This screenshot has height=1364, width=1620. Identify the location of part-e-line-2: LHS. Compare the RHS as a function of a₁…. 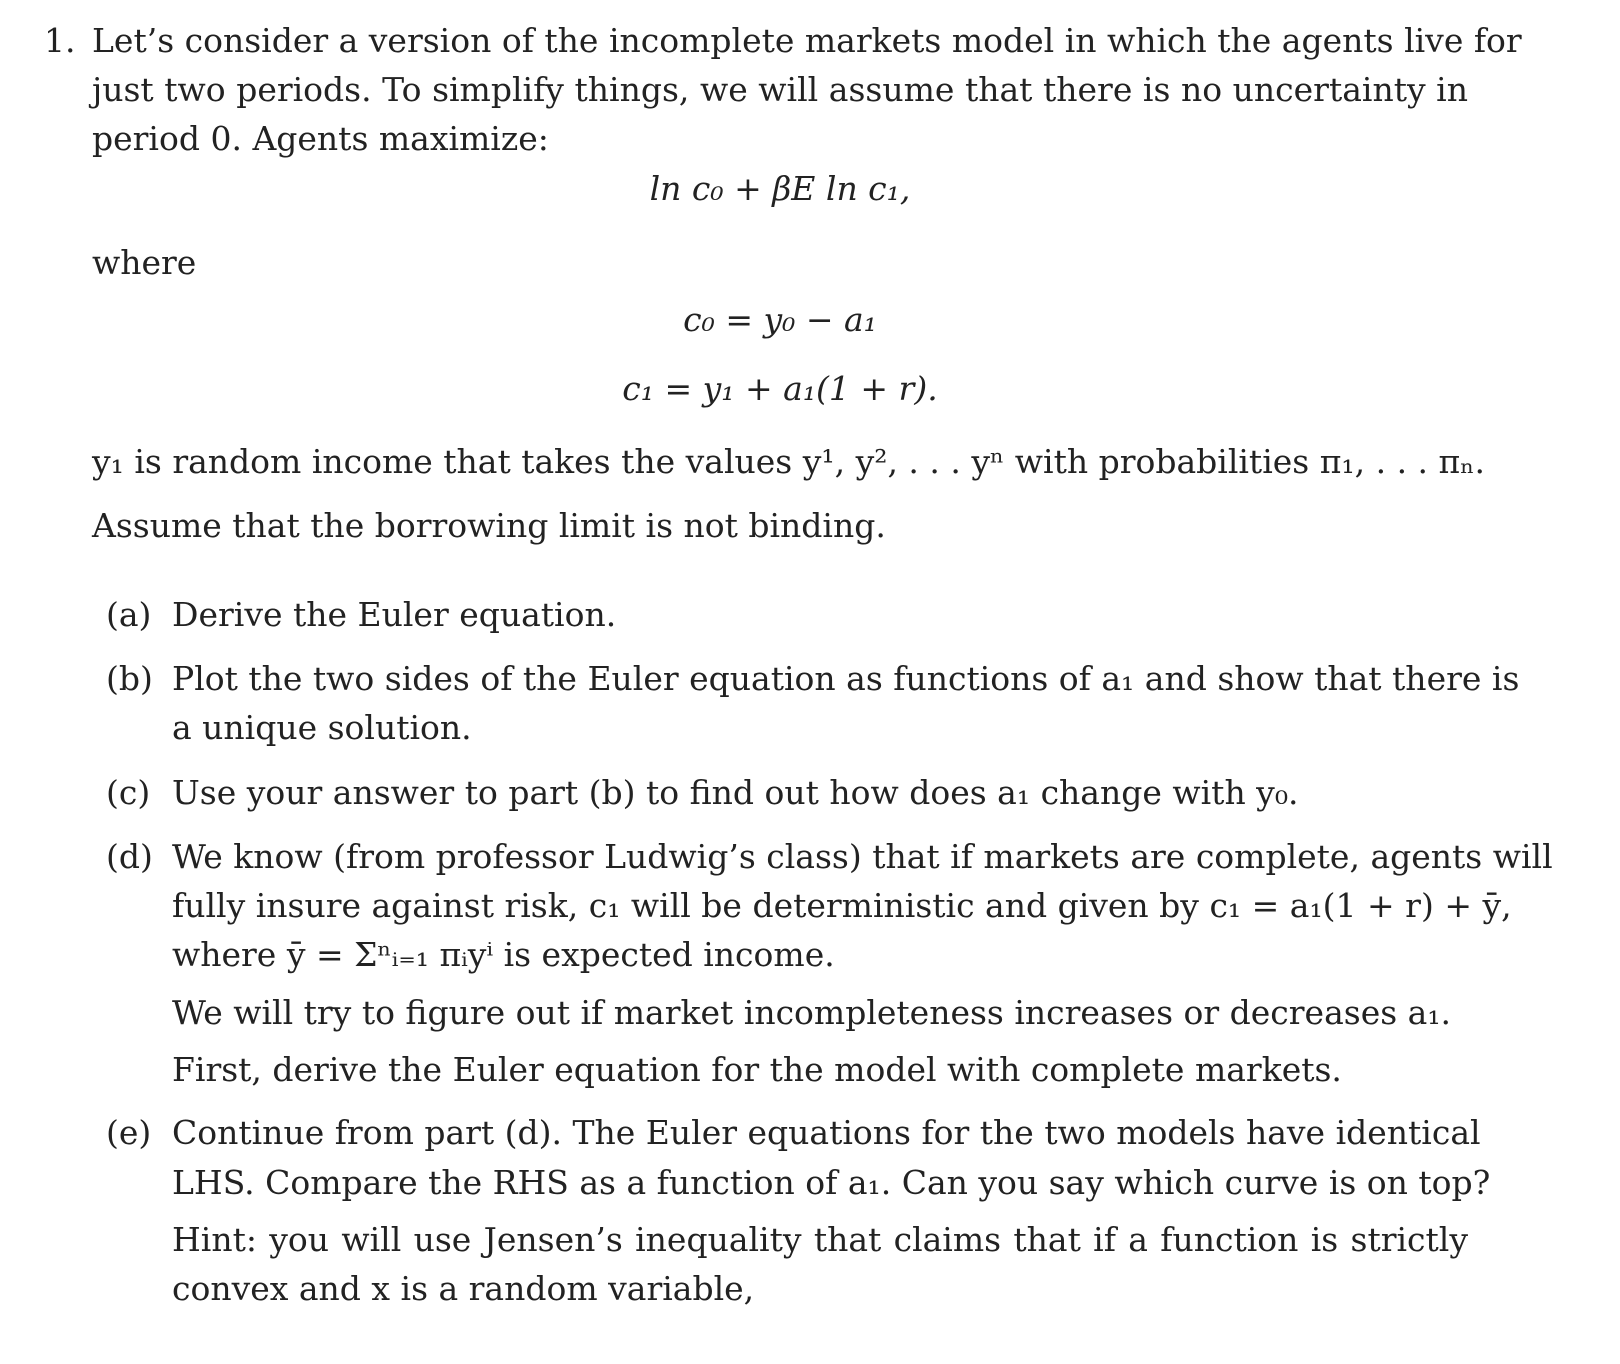
(831, 1182).